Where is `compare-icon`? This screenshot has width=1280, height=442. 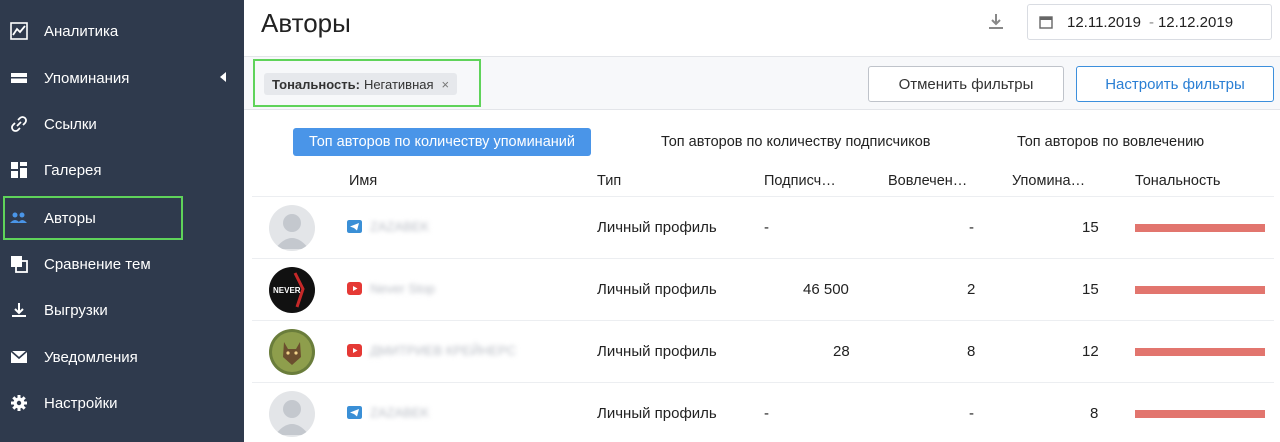 compare-icon is located at coordinates (19, 264).